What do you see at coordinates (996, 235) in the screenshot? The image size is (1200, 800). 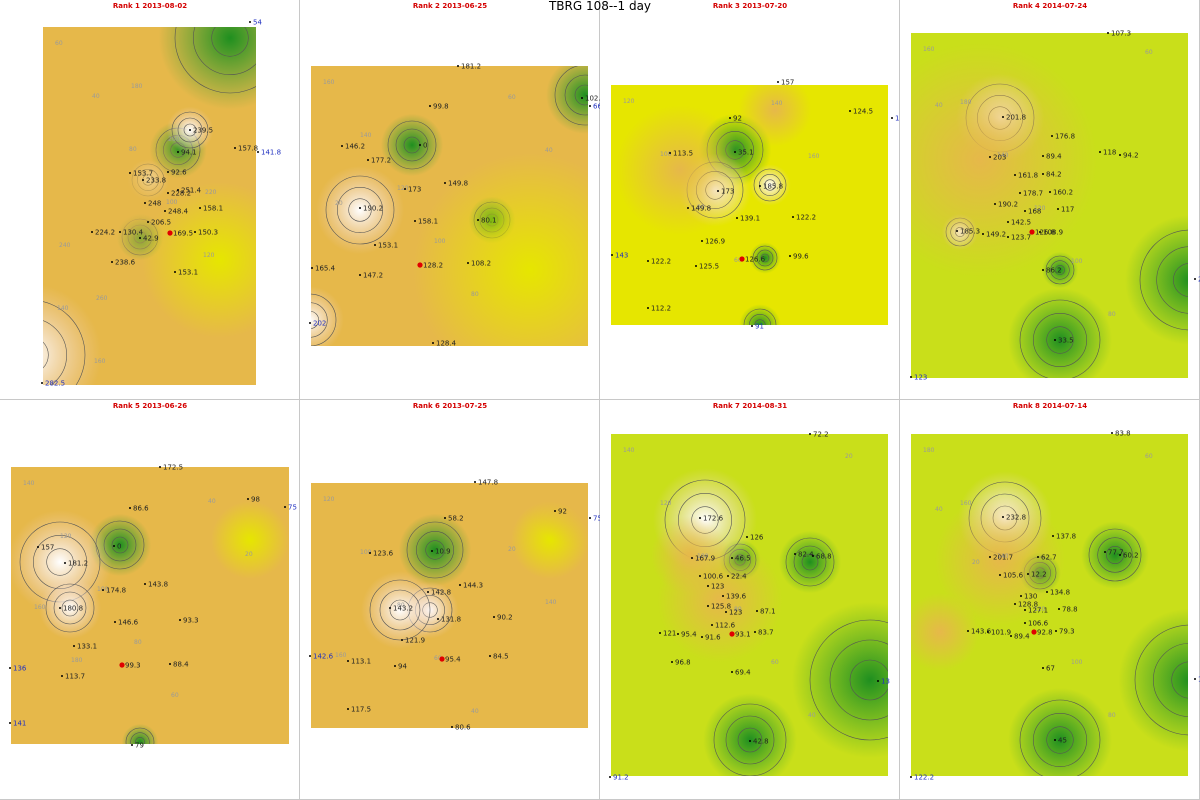 I see `station-value-label: 149.2` at bounding box center [996, 235].